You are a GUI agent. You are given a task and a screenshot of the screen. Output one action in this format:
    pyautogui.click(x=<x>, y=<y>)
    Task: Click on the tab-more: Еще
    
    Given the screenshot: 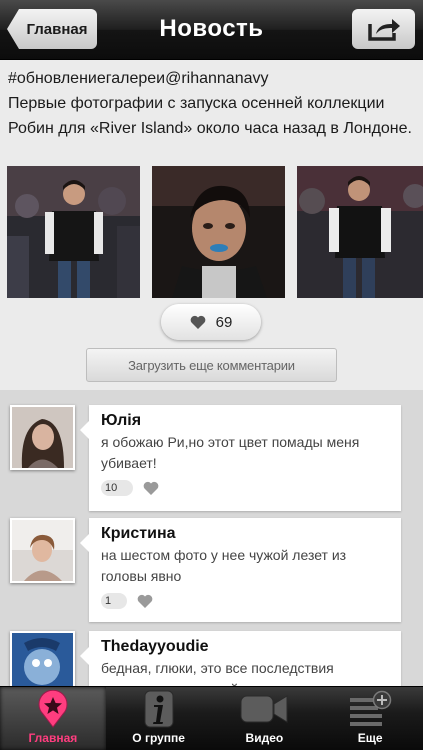 What is the action you would take?
    pyautogui.click(x=370, y=718)
    